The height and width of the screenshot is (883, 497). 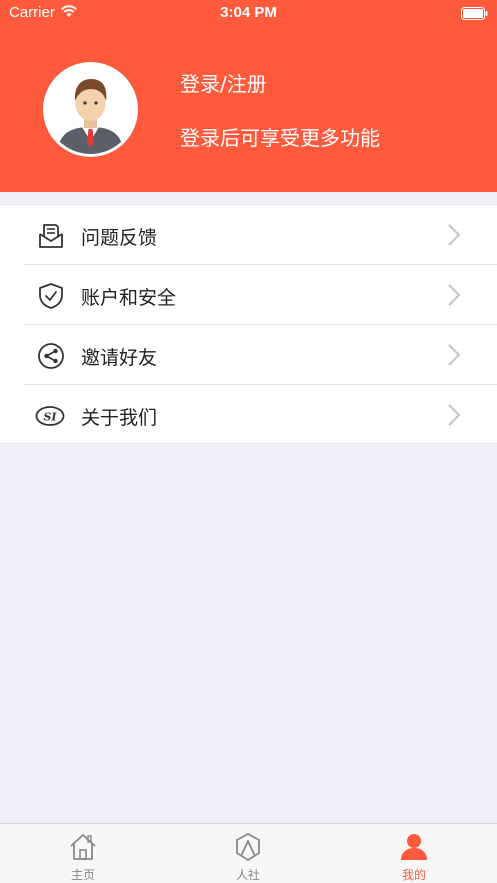 I want to click on battery-icon, so click(x=474, y=15).